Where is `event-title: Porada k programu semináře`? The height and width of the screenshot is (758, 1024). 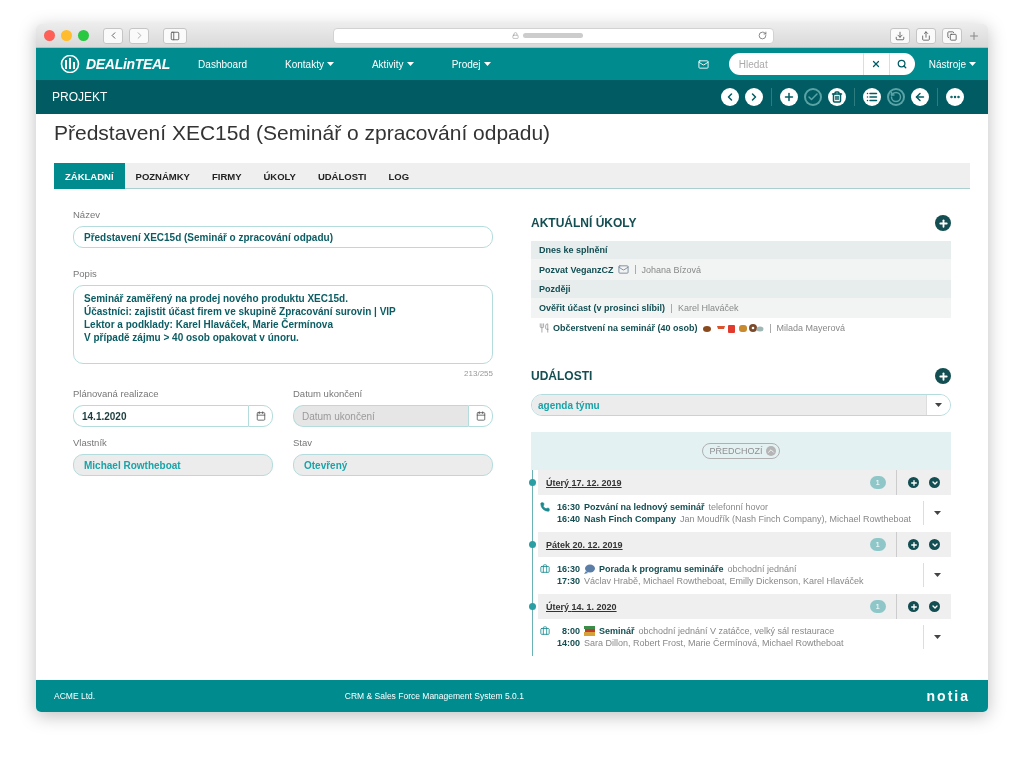
event-title: Porada k programu semináře is located at coordinates (661, 569).